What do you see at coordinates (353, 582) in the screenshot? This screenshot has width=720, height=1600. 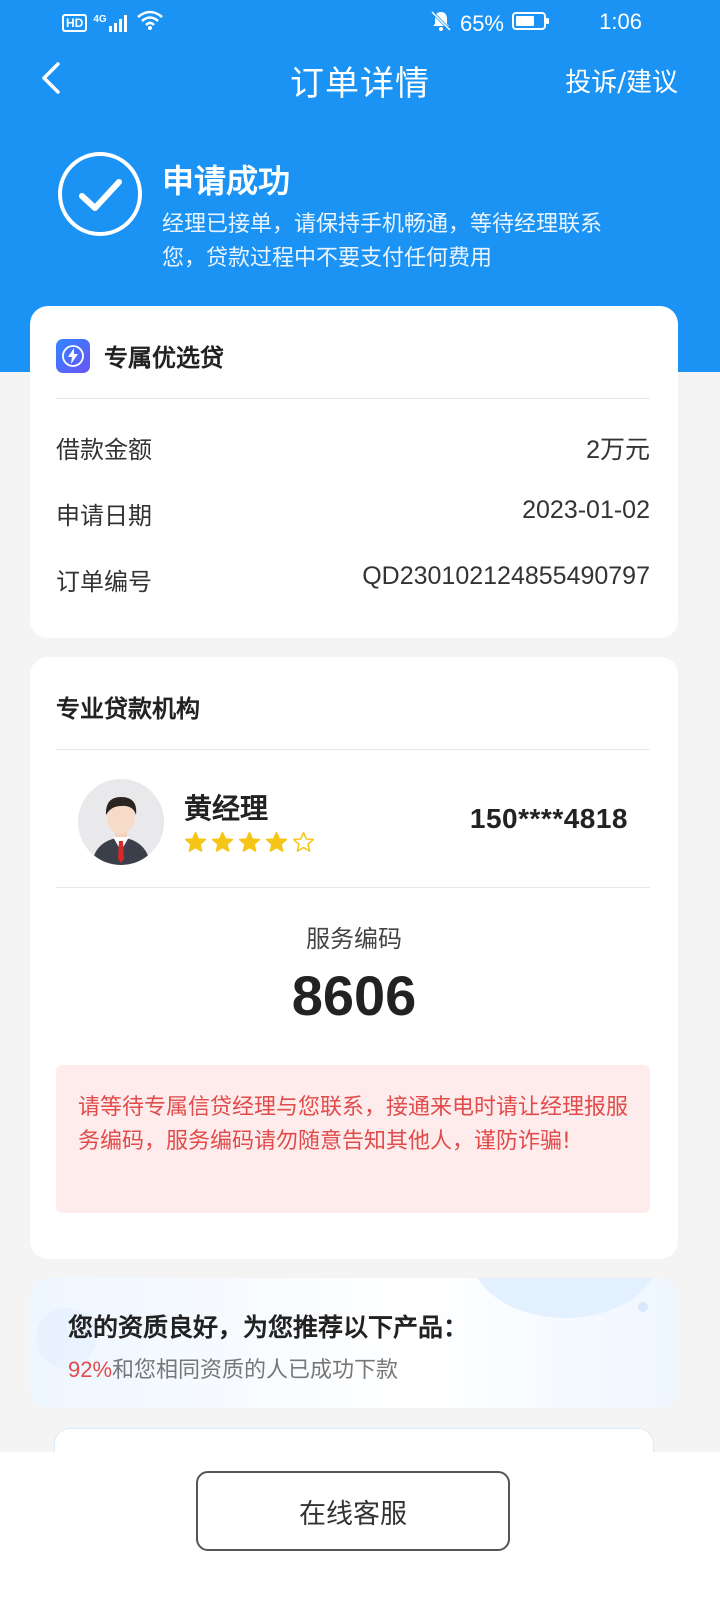 I see `order-number-row: 订单编号 QD230102124855490797` at bounding box center [353, 582].